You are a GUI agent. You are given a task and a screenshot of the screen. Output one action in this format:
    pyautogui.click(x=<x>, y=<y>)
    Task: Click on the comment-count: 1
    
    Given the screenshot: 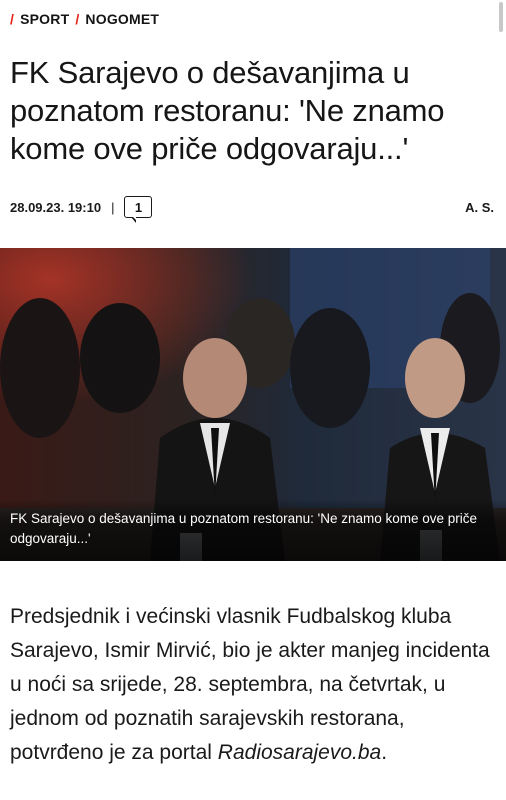 What is the action you would take?
    pyautogui.click(x=138, y=207)
    